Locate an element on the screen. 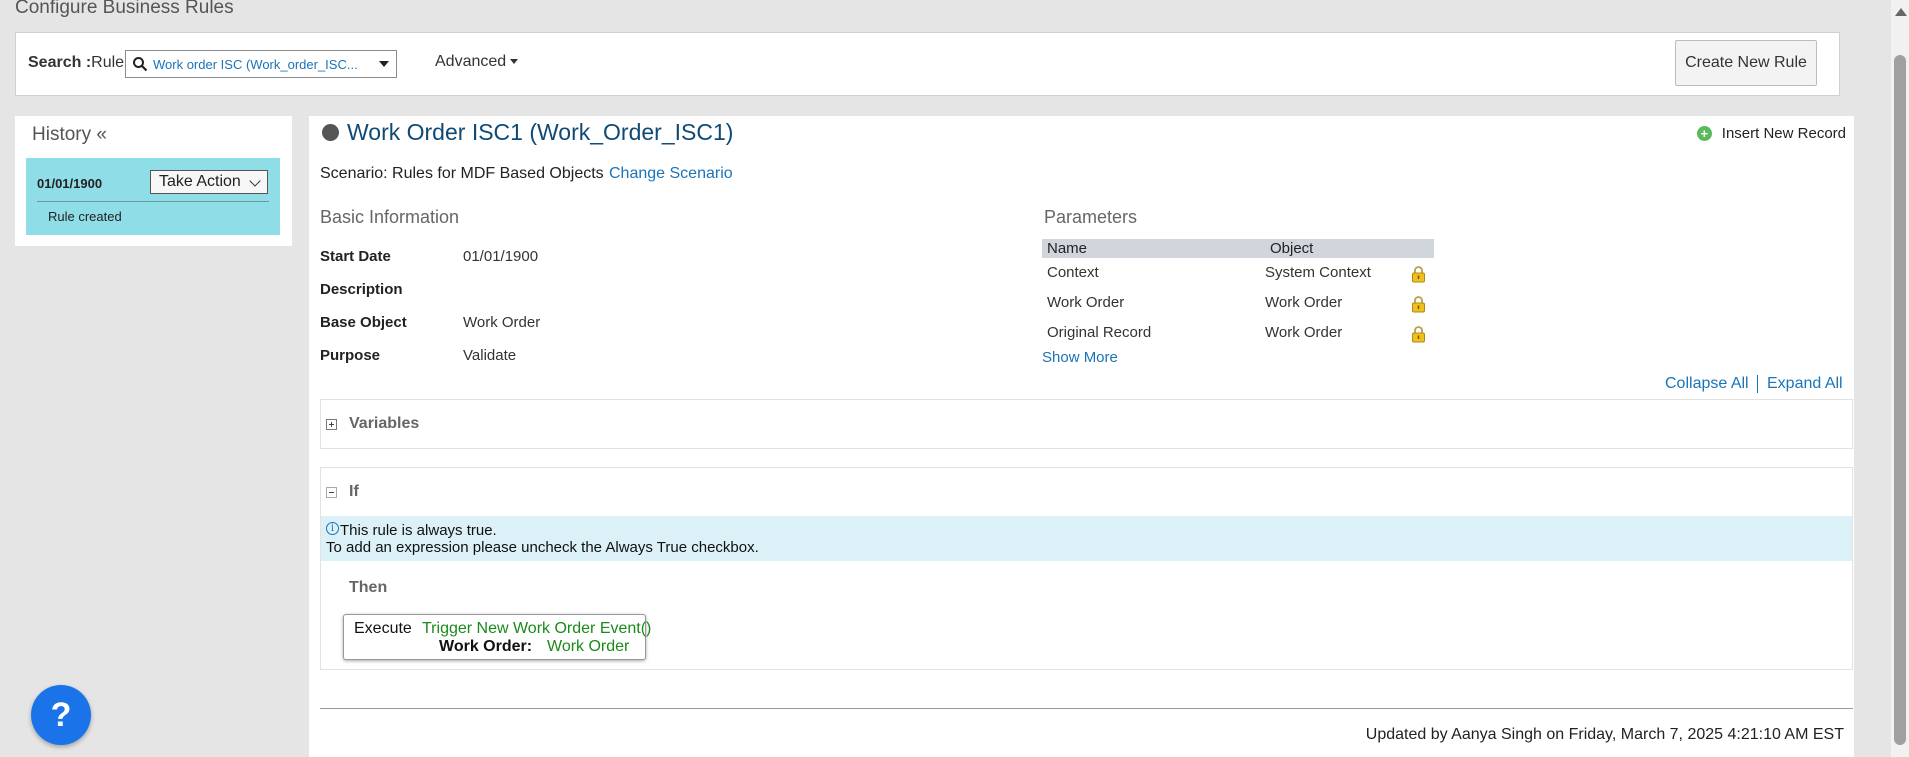 The height and width of the screenshot is (757, 1909). execute-label: Execute is located at coordinates (383, 628).